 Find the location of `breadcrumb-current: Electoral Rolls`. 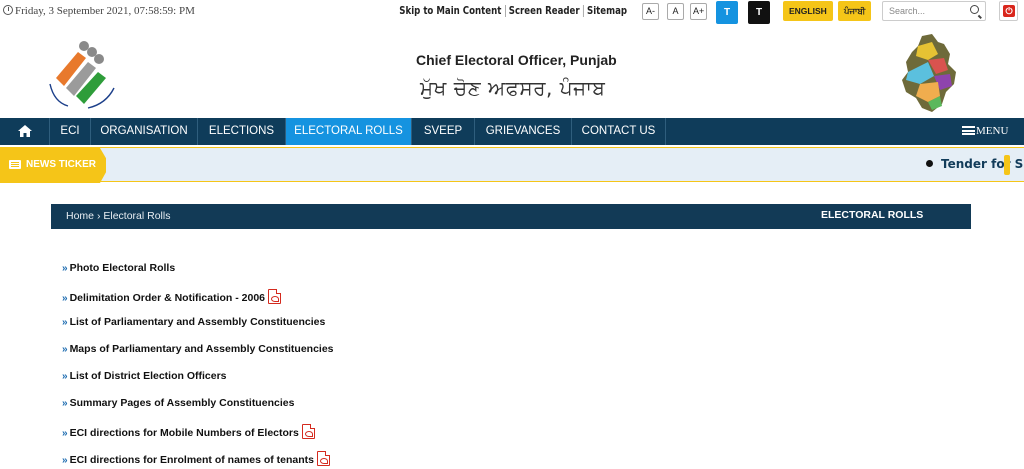

breadcrumb-current: Electoral Rolls is located at coordinates (137, 216).